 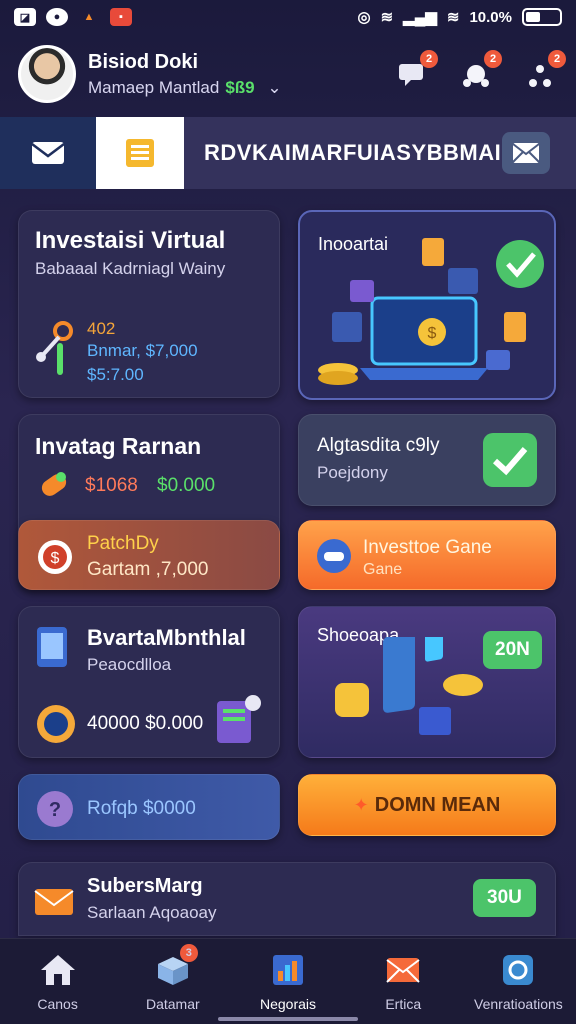 What do you see at coordinates (154, 87) in the screenshot?
I see `user-plan: Mamaep Mantlad` at bounding box center [154, 87].